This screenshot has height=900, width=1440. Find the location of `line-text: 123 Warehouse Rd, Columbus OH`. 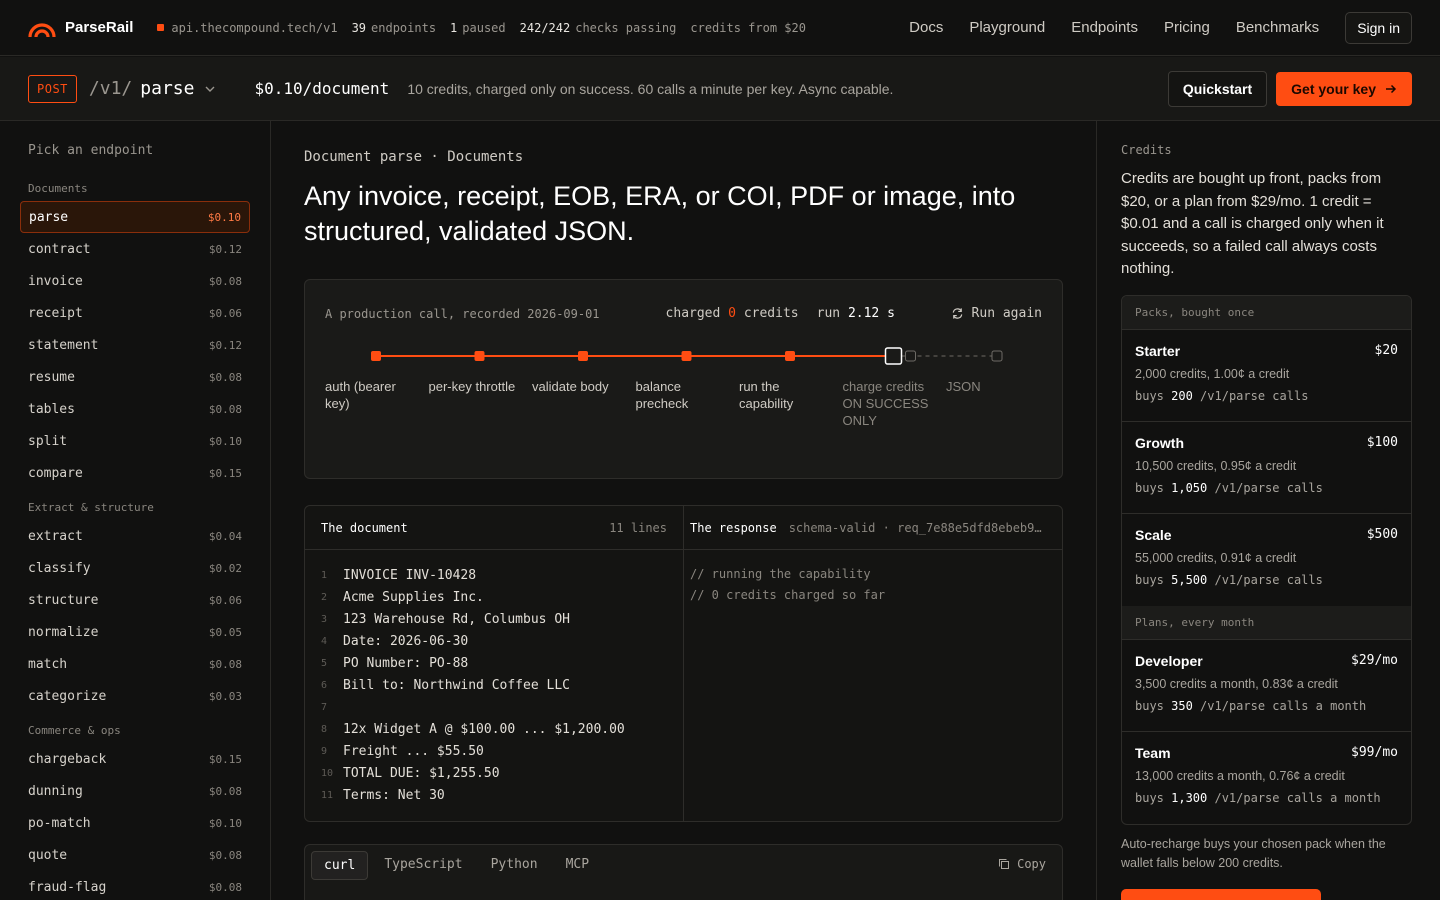

line-text: 123 Warehouse Rd, Columbus OH is located at coordinates (456, 619).